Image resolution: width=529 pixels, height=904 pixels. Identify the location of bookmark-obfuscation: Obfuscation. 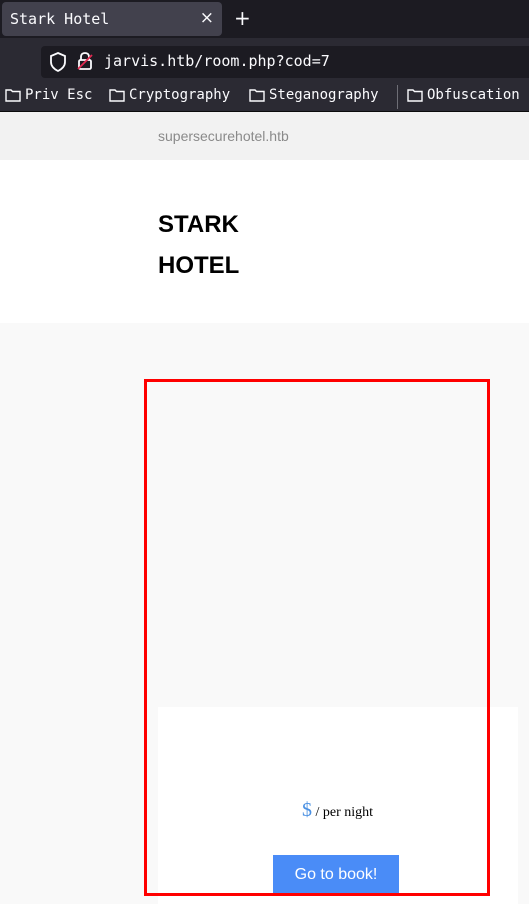
(463, 95).